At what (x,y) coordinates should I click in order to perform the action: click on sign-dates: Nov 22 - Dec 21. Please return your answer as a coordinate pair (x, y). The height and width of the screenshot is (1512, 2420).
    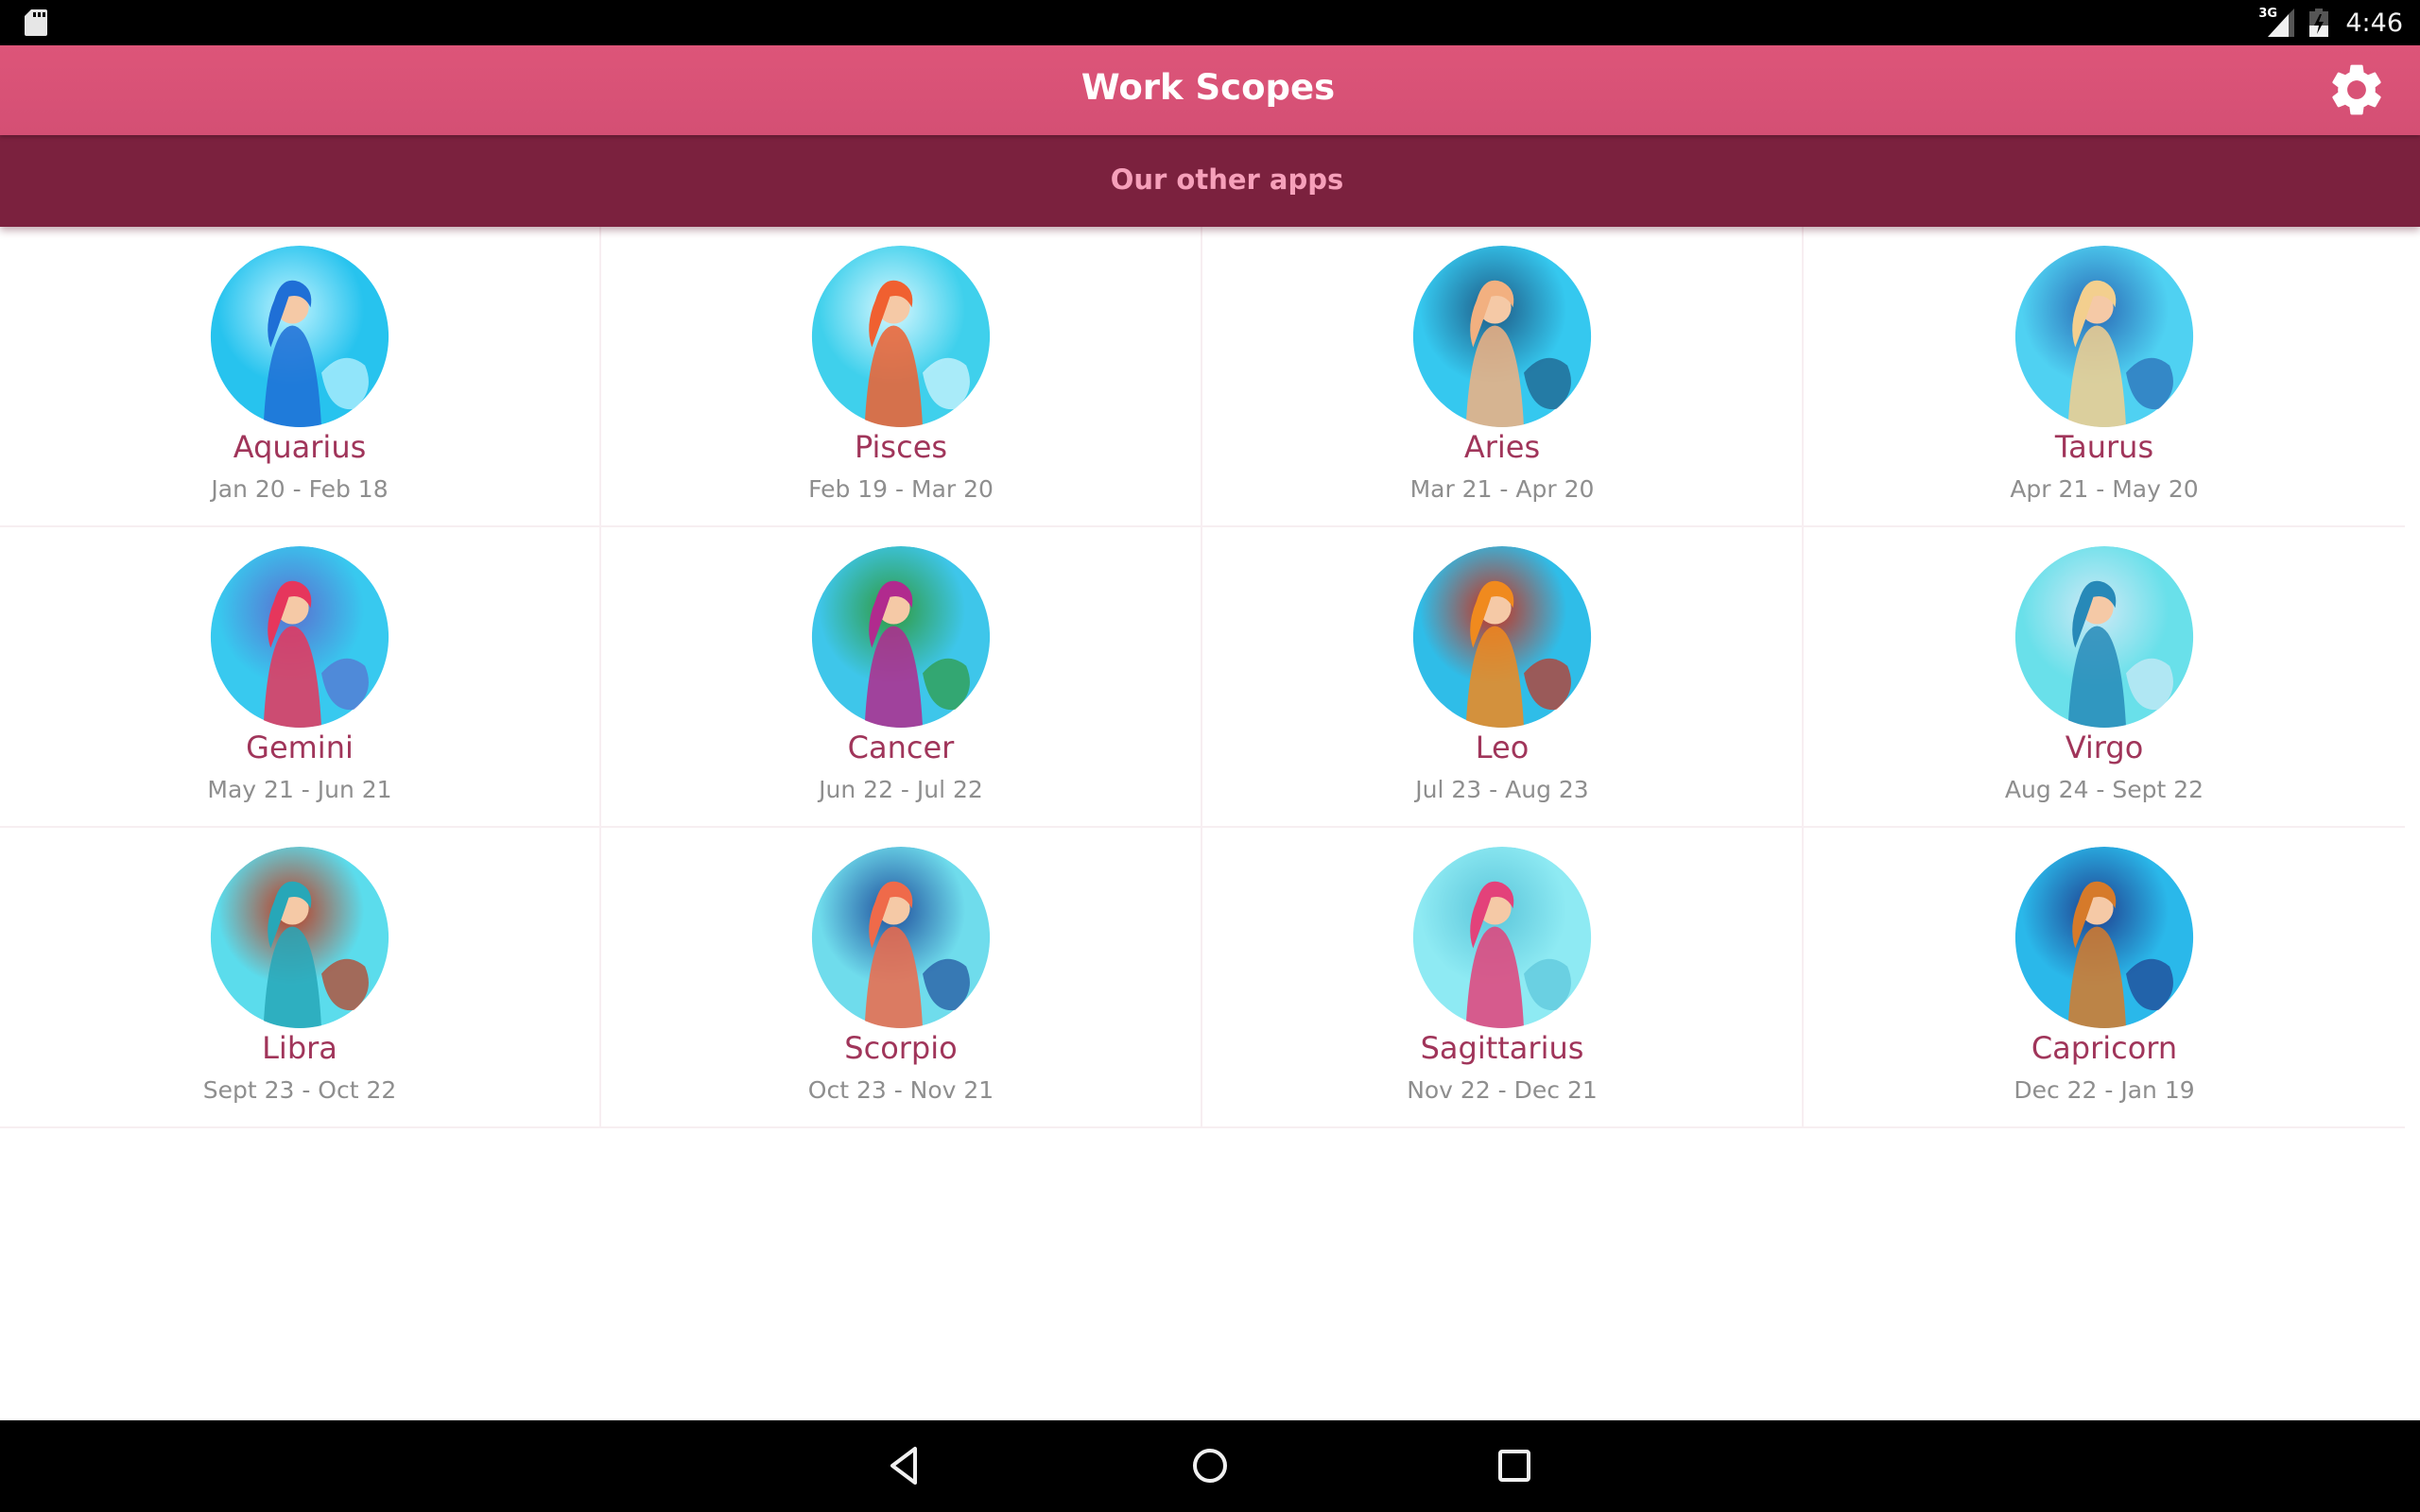
    Looking at the image, I should click on (1502, 1090).